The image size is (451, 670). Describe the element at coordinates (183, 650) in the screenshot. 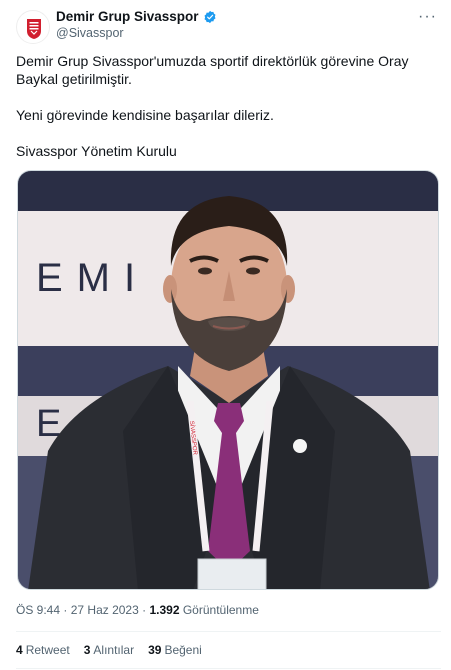

I see `like-label: Beğeni` at that location.